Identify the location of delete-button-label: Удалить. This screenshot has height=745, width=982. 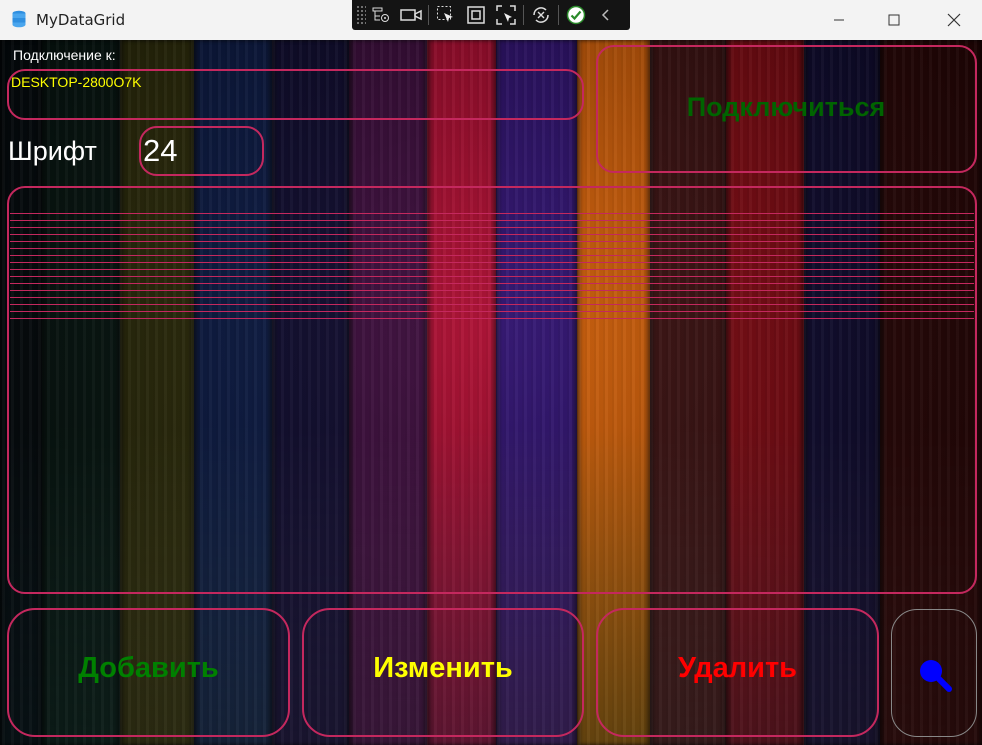
(737, 668).